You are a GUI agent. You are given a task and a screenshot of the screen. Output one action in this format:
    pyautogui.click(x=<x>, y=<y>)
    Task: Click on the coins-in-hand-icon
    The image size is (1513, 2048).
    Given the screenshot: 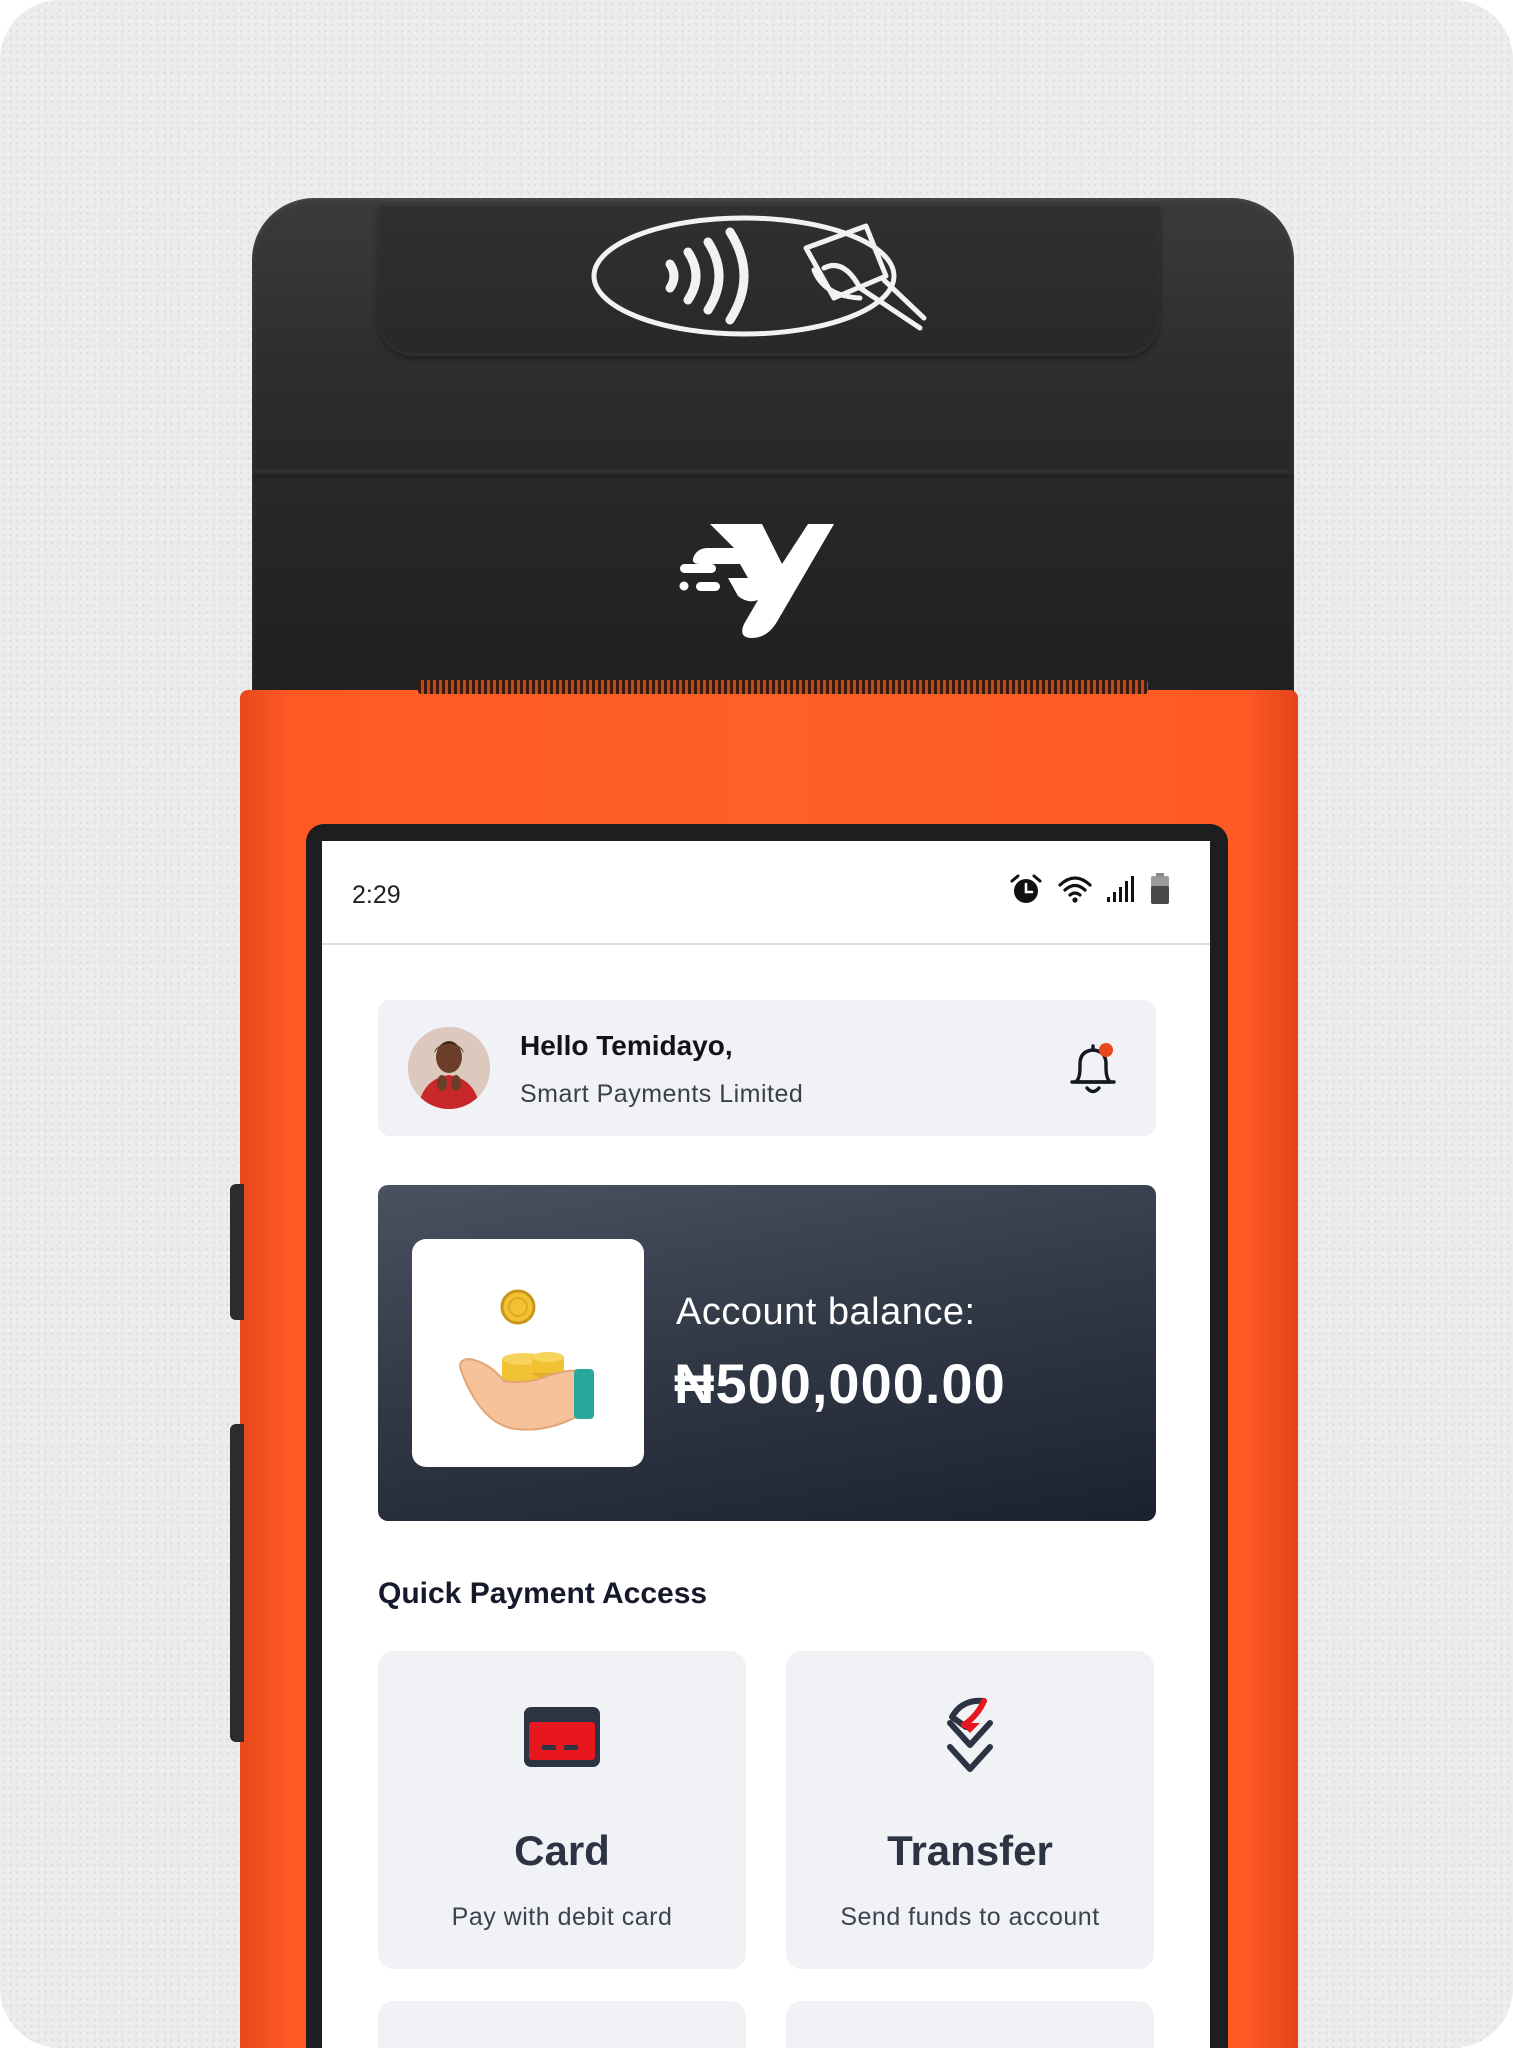 What is the action you would take?
    pyautogui.click(x=526, y=1360)
    